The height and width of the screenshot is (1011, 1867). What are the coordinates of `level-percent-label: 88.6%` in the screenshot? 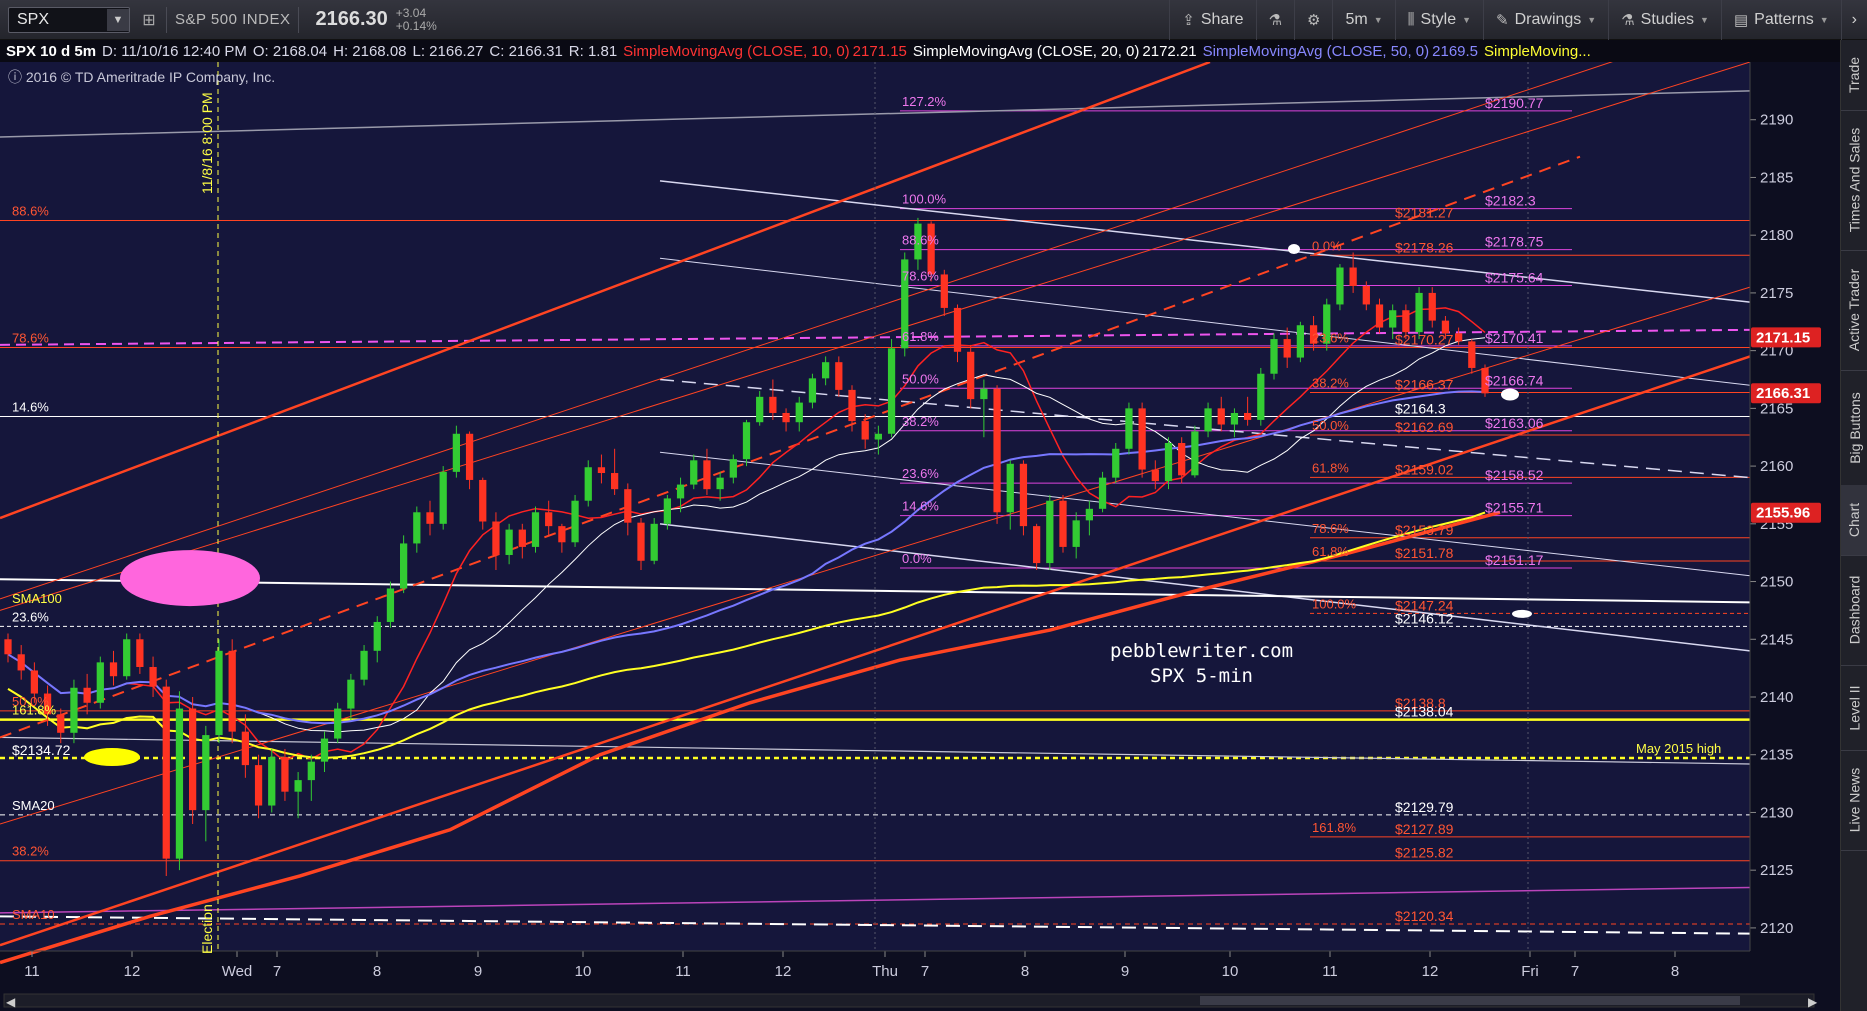 It's located at (920, 240).